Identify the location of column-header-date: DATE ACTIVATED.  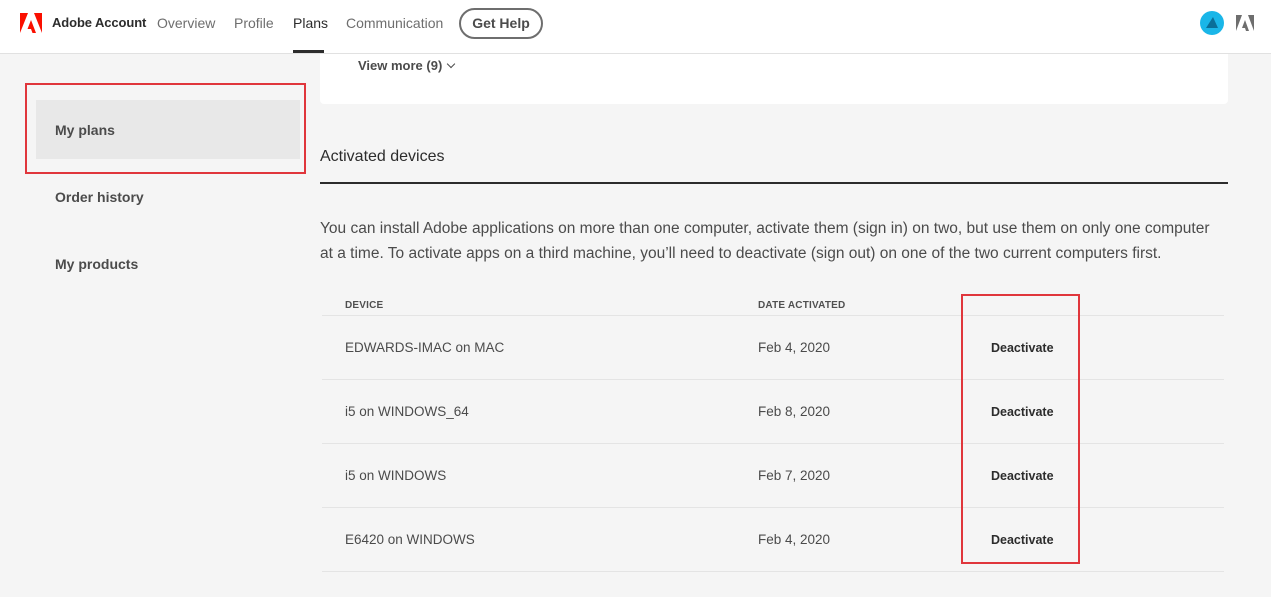
(802, 305).